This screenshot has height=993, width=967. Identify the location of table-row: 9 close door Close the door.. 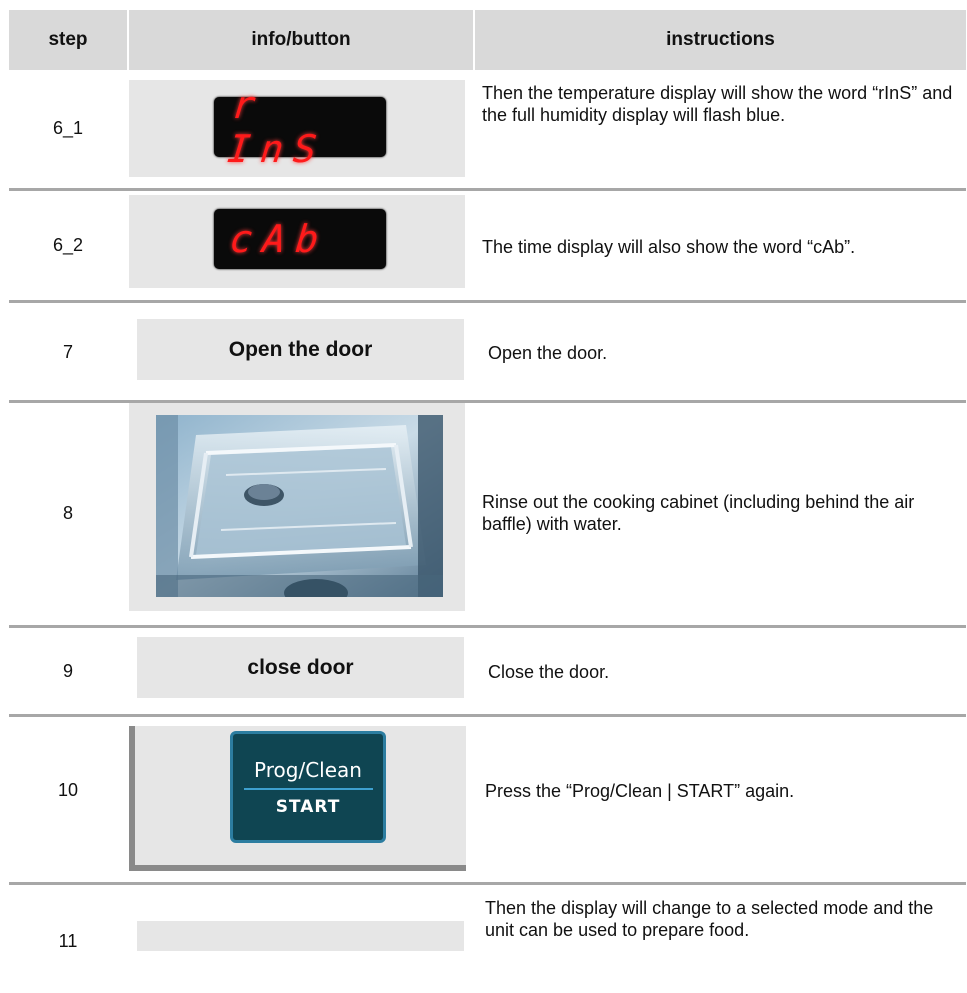
(487, 671).